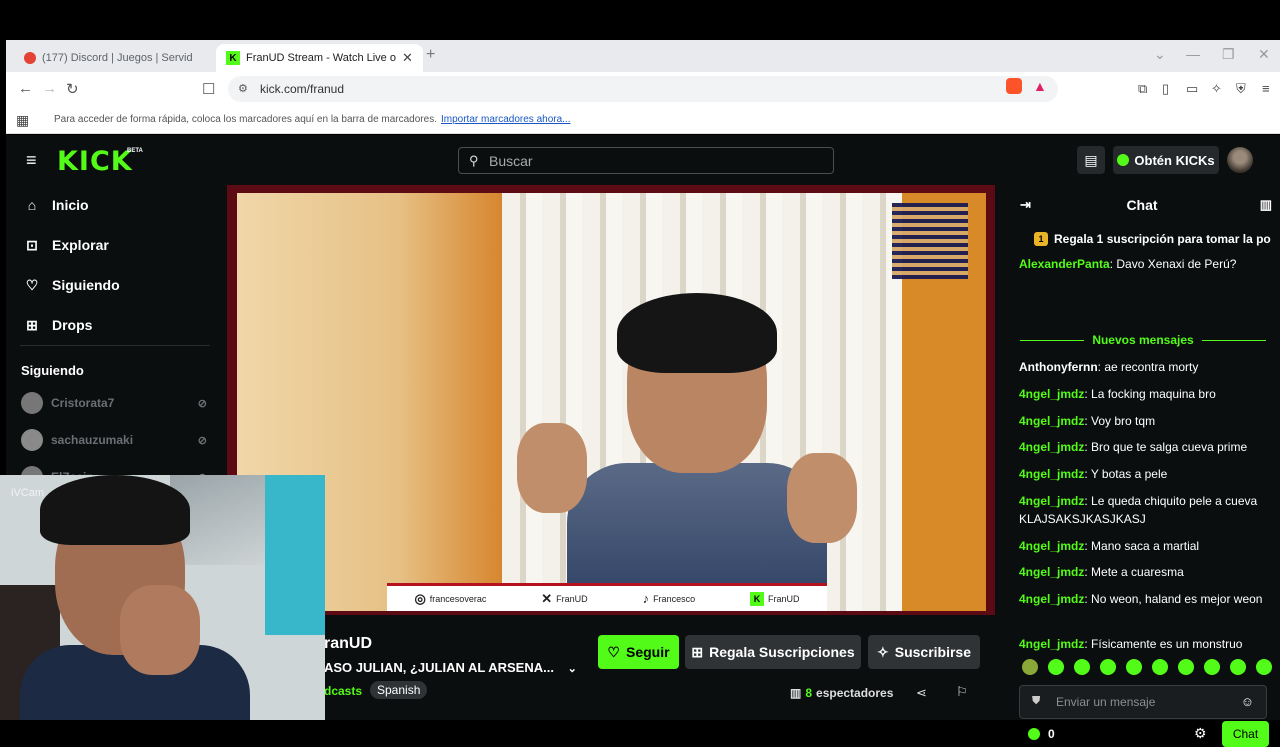 This screenshot has height=747, width=1280. What do you see at coordinates (52, 370) in the screenshot?
I see `following-heading: Siguiendo` at bounding box center [52, 370].